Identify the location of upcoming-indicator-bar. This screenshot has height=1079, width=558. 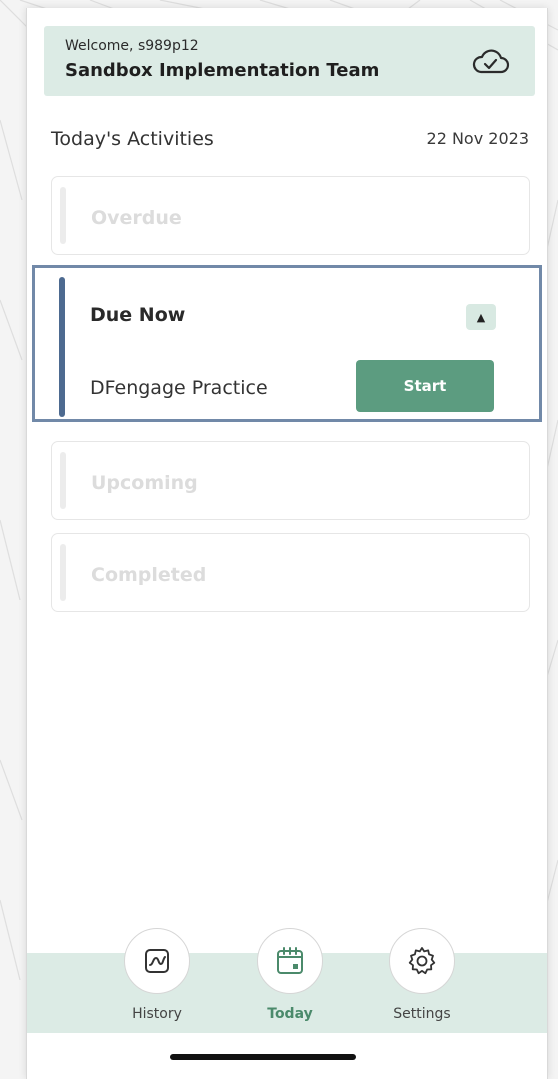
(63, 480).